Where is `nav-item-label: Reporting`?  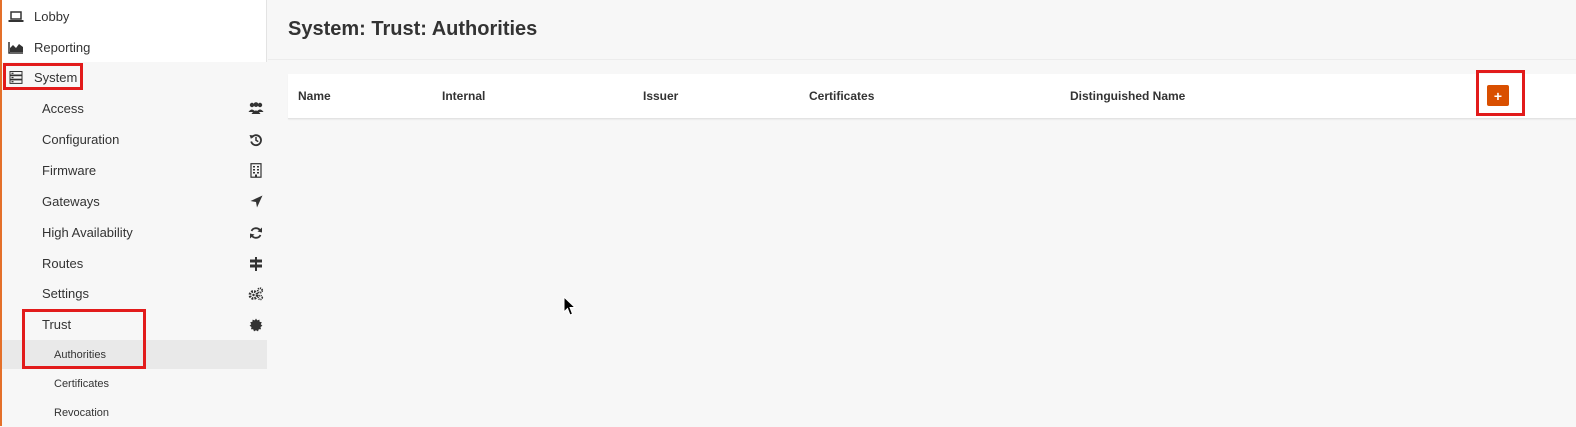 nav-item-label: Reporting is located at coordinates (62, 47).